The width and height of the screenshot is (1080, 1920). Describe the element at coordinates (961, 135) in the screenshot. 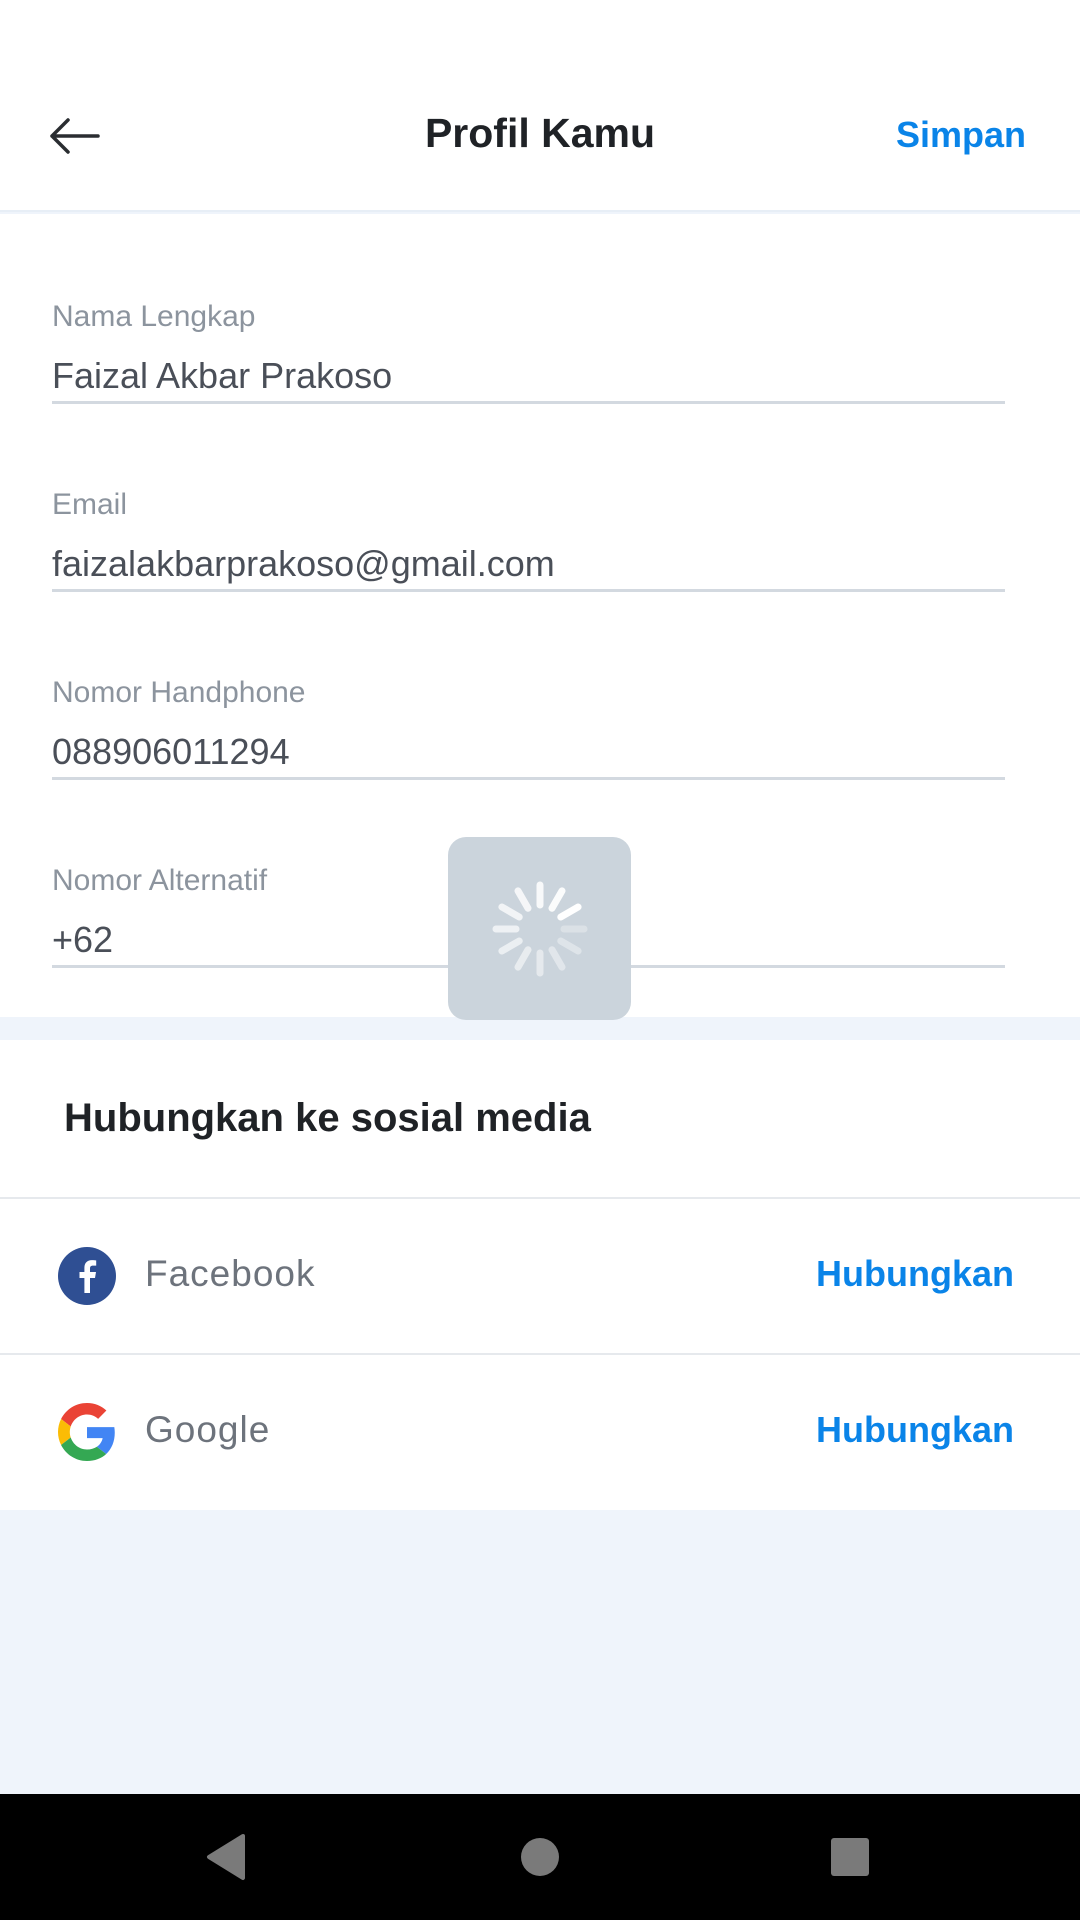

I see `save-button: Simpan` at that location.